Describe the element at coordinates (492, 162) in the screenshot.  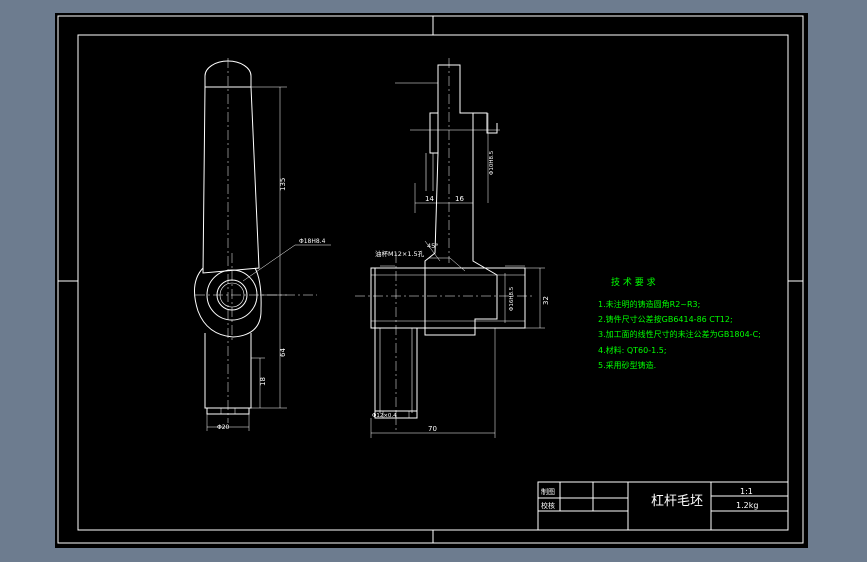
I see `dim-vertical-right: Φ10H8.5` at that location.